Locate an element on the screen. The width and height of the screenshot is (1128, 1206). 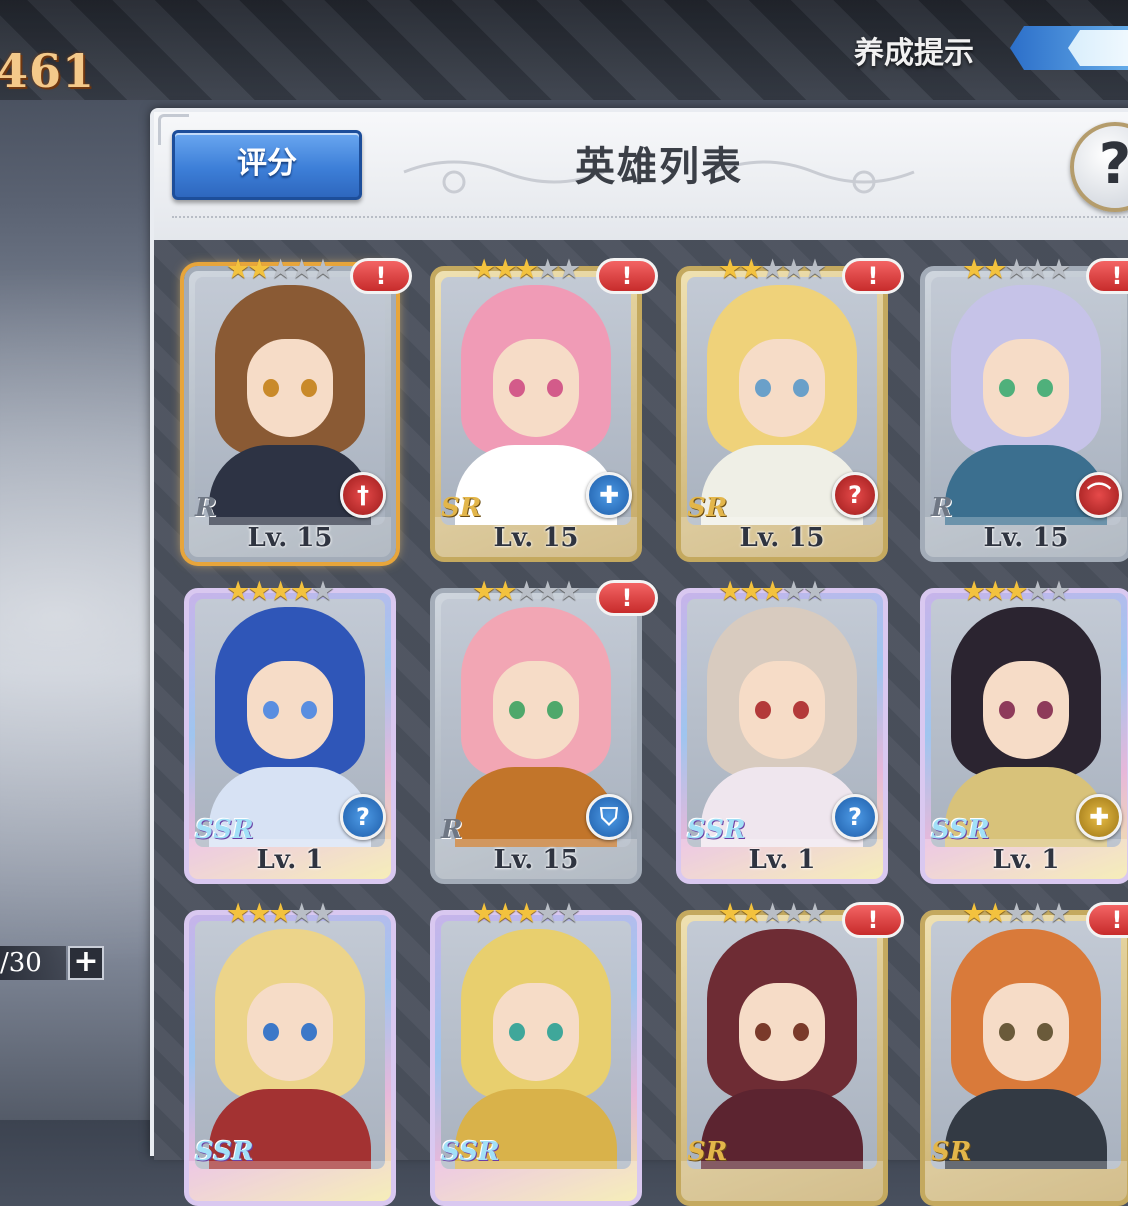
hero-card: Lv. 15 SR ★★★★★!? is located at coordinates (790, 409).